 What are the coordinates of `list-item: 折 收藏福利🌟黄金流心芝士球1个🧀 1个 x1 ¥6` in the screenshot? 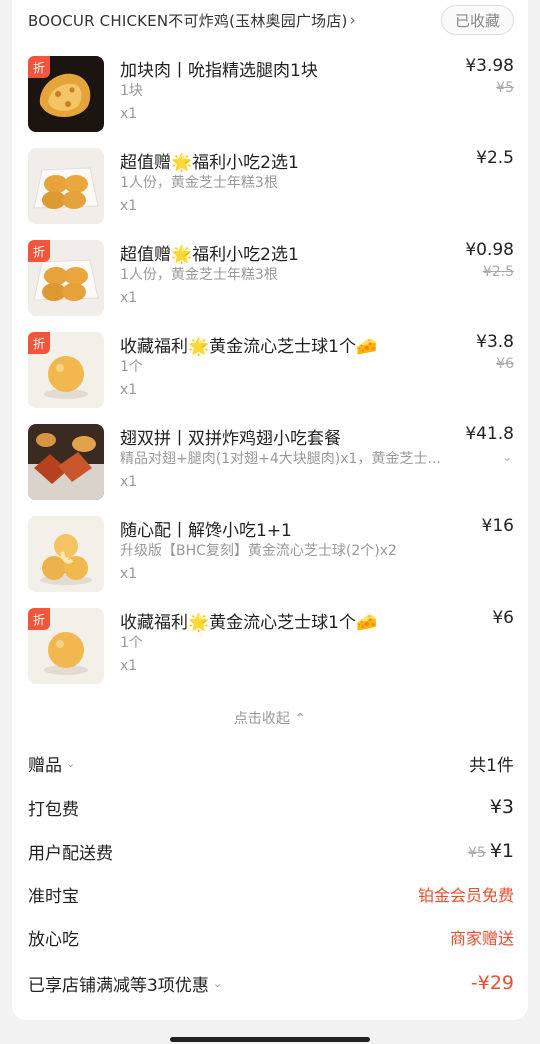 It's located at (271, 648).